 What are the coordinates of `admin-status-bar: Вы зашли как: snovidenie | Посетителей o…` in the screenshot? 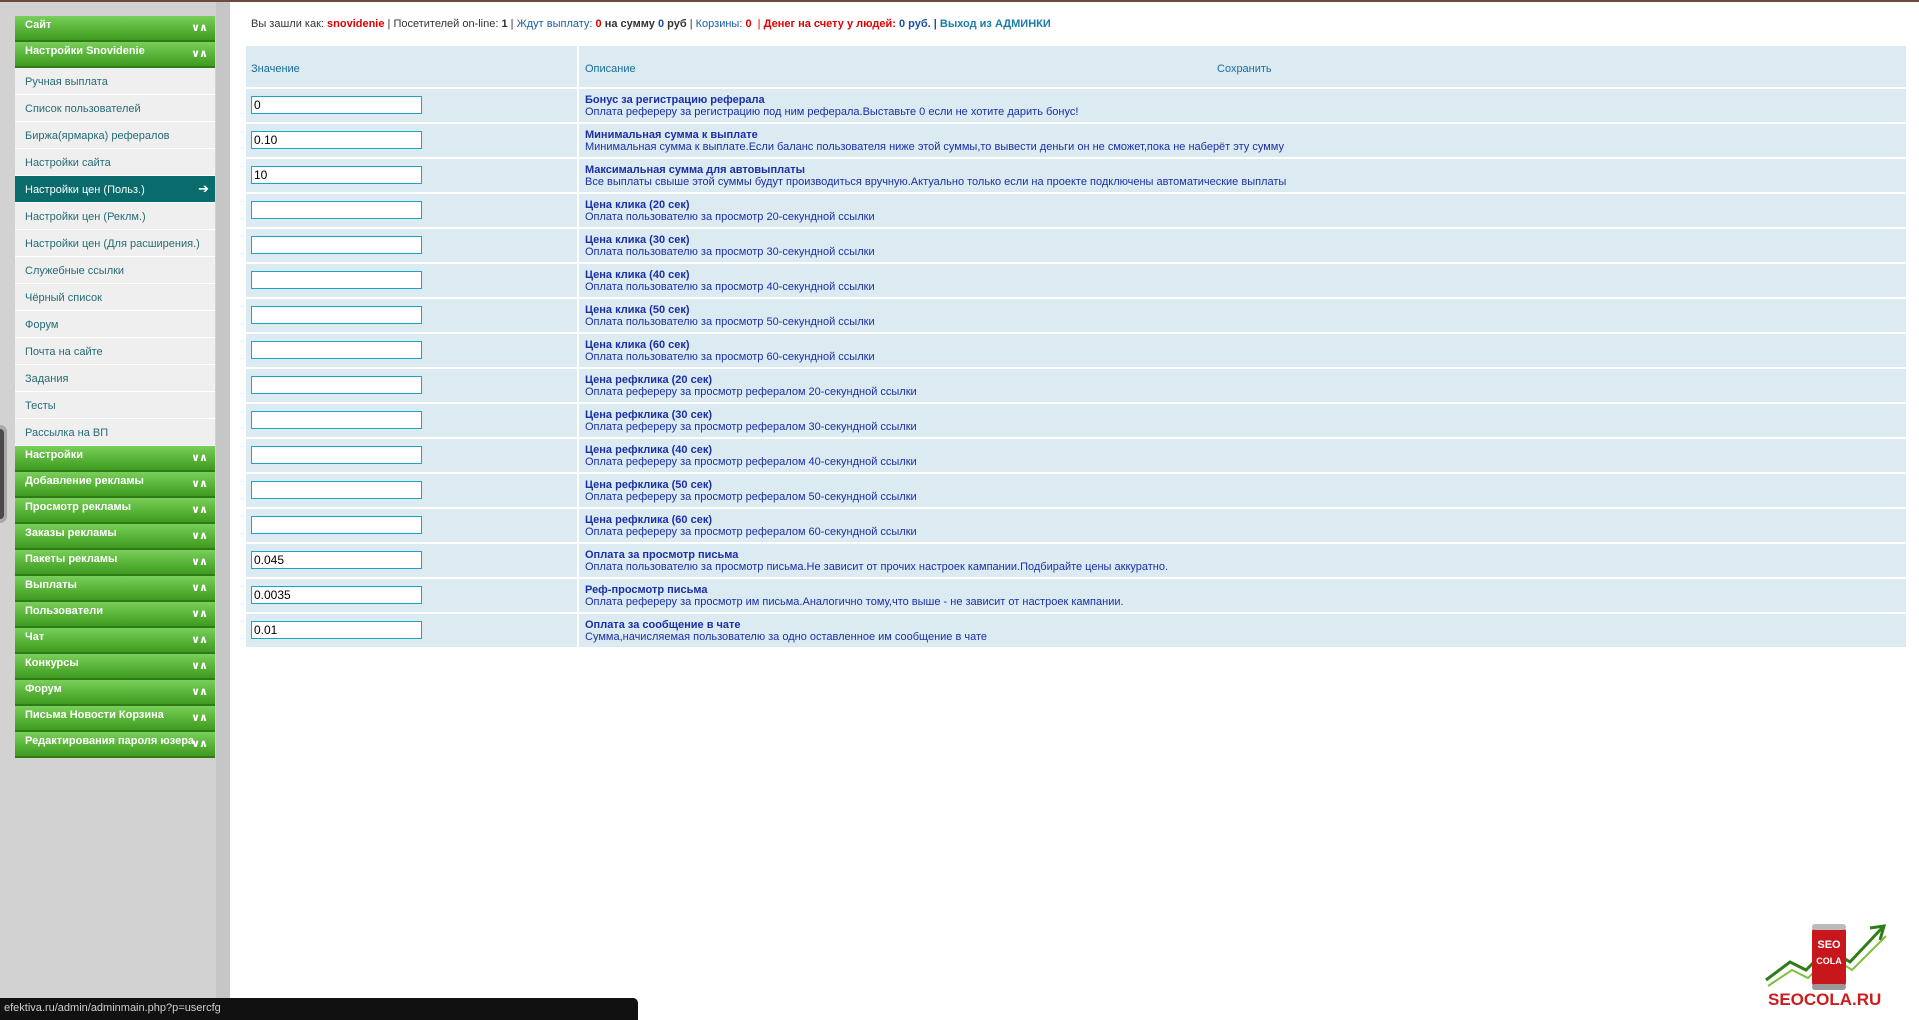 It's located at (1076, 24).